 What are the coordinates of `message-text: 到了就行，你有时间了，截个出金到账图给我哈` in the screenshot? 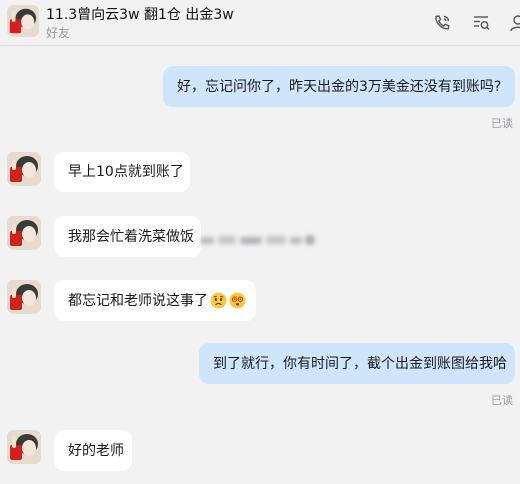 It's located at (360, 363).